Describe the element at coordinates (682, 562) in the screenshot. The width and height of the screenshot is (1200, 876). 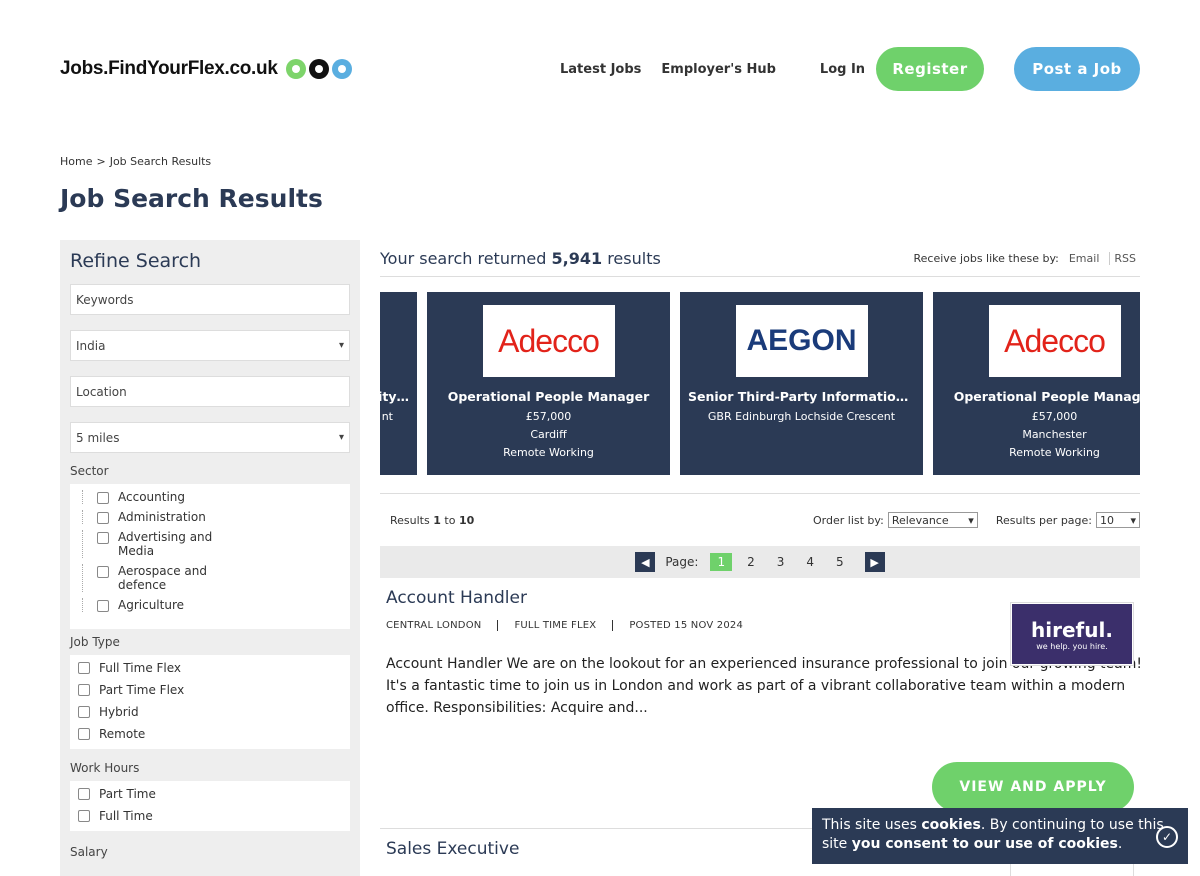
I see `page-label: Page:` at that location.